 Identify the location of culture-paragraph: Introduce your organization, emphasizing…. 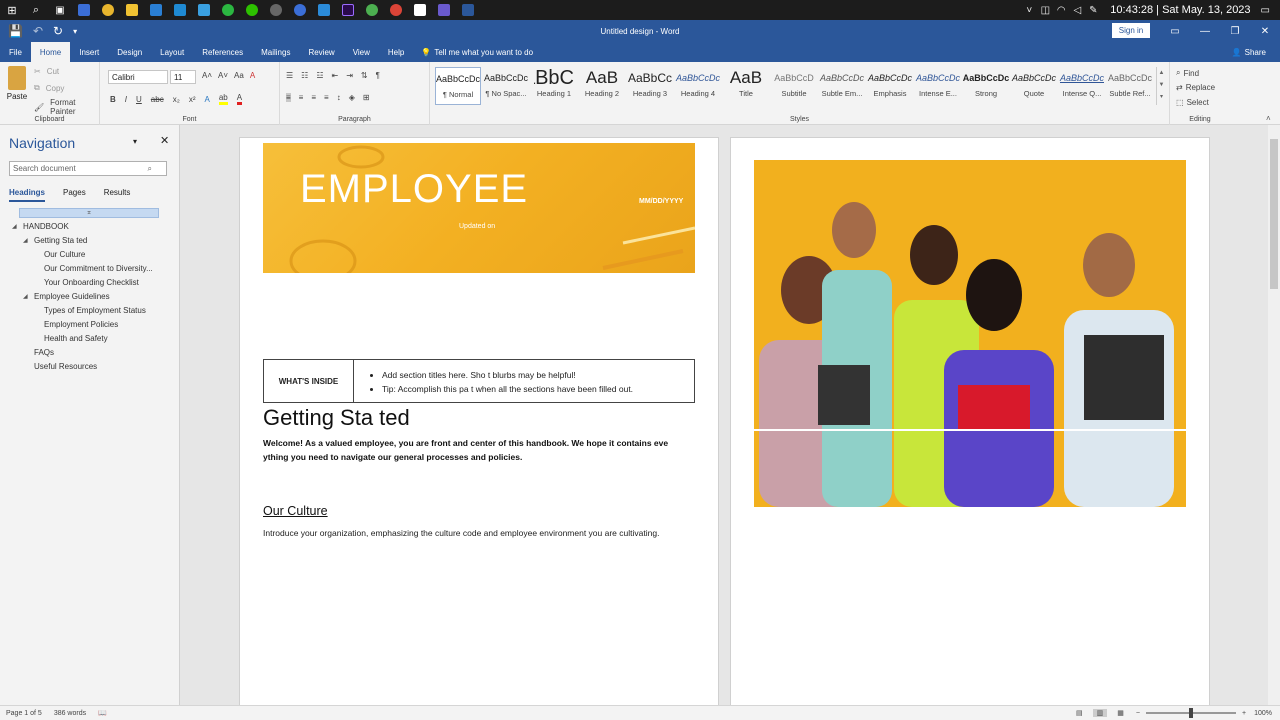
(461, 533).